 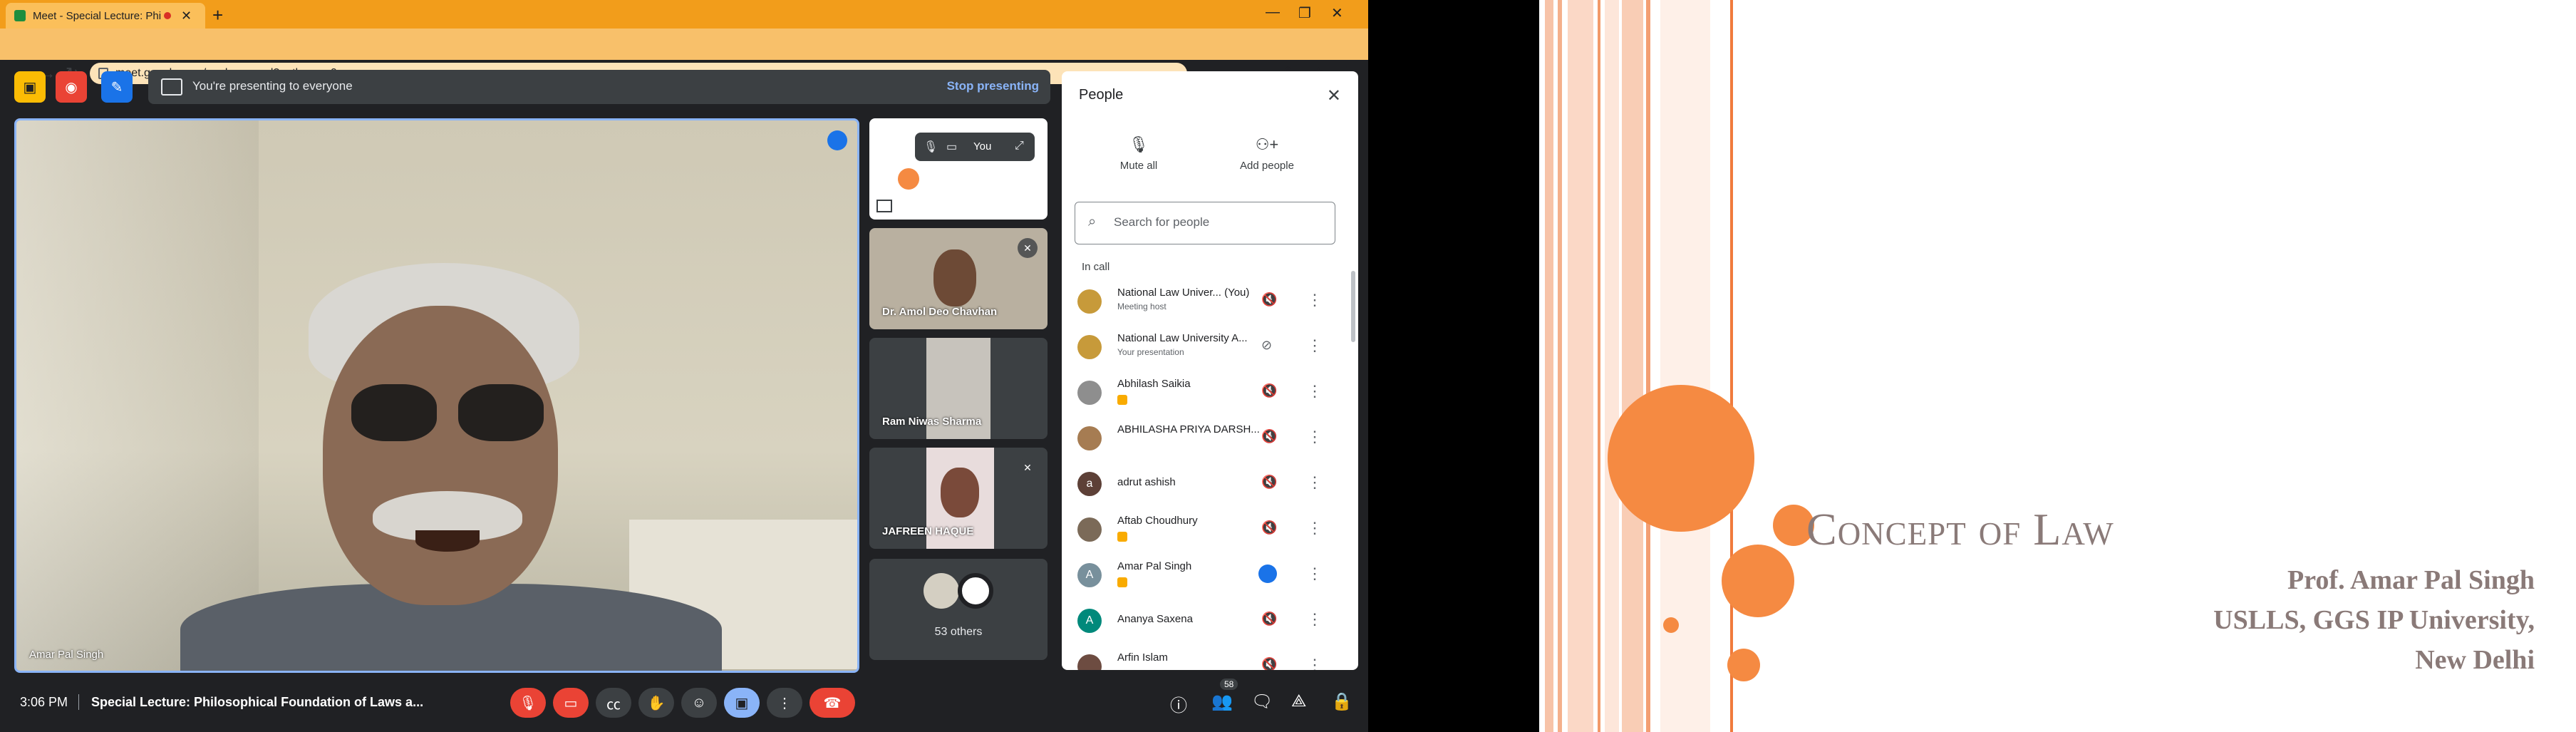 I want to click on tile-name: Ram Niwas Sharma, so click(x=932, y=422).